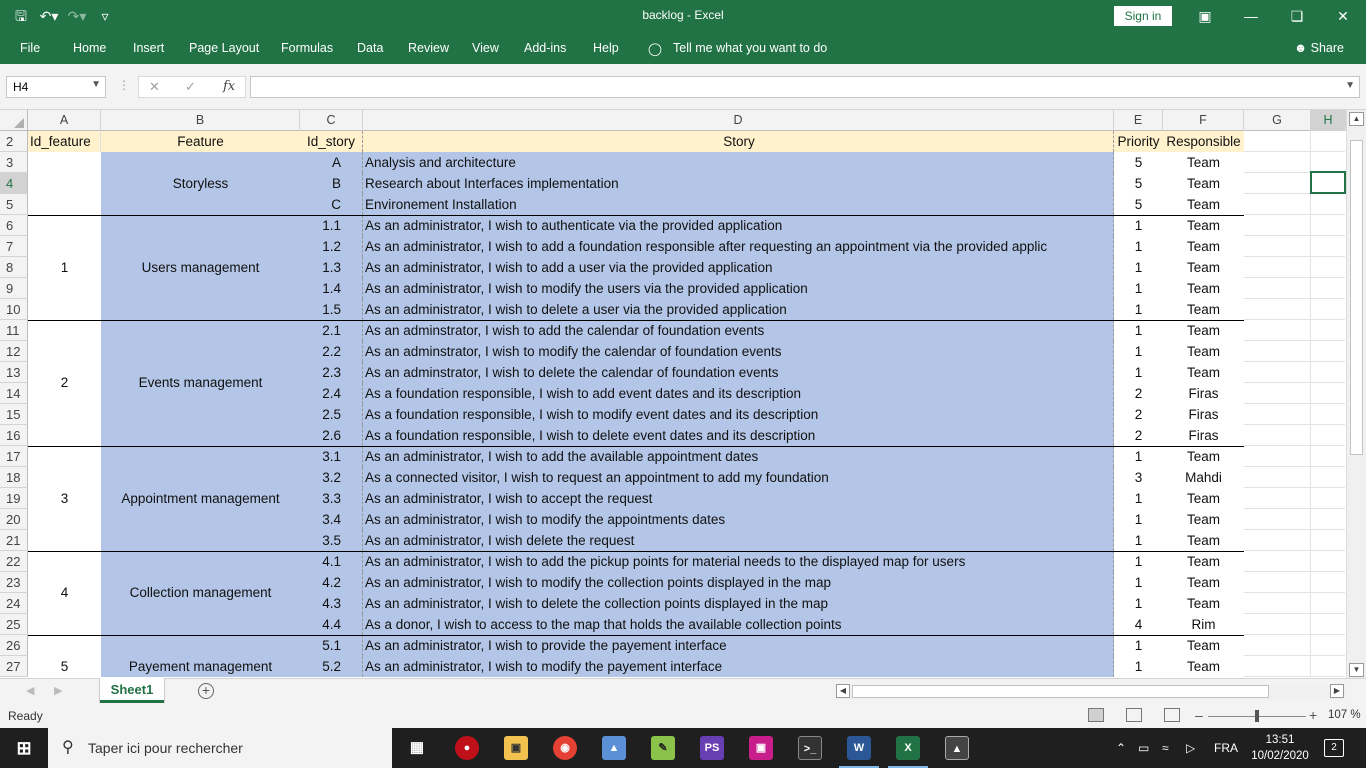  I want to click on sign-in-button: Sign in, so click(1143, 16).